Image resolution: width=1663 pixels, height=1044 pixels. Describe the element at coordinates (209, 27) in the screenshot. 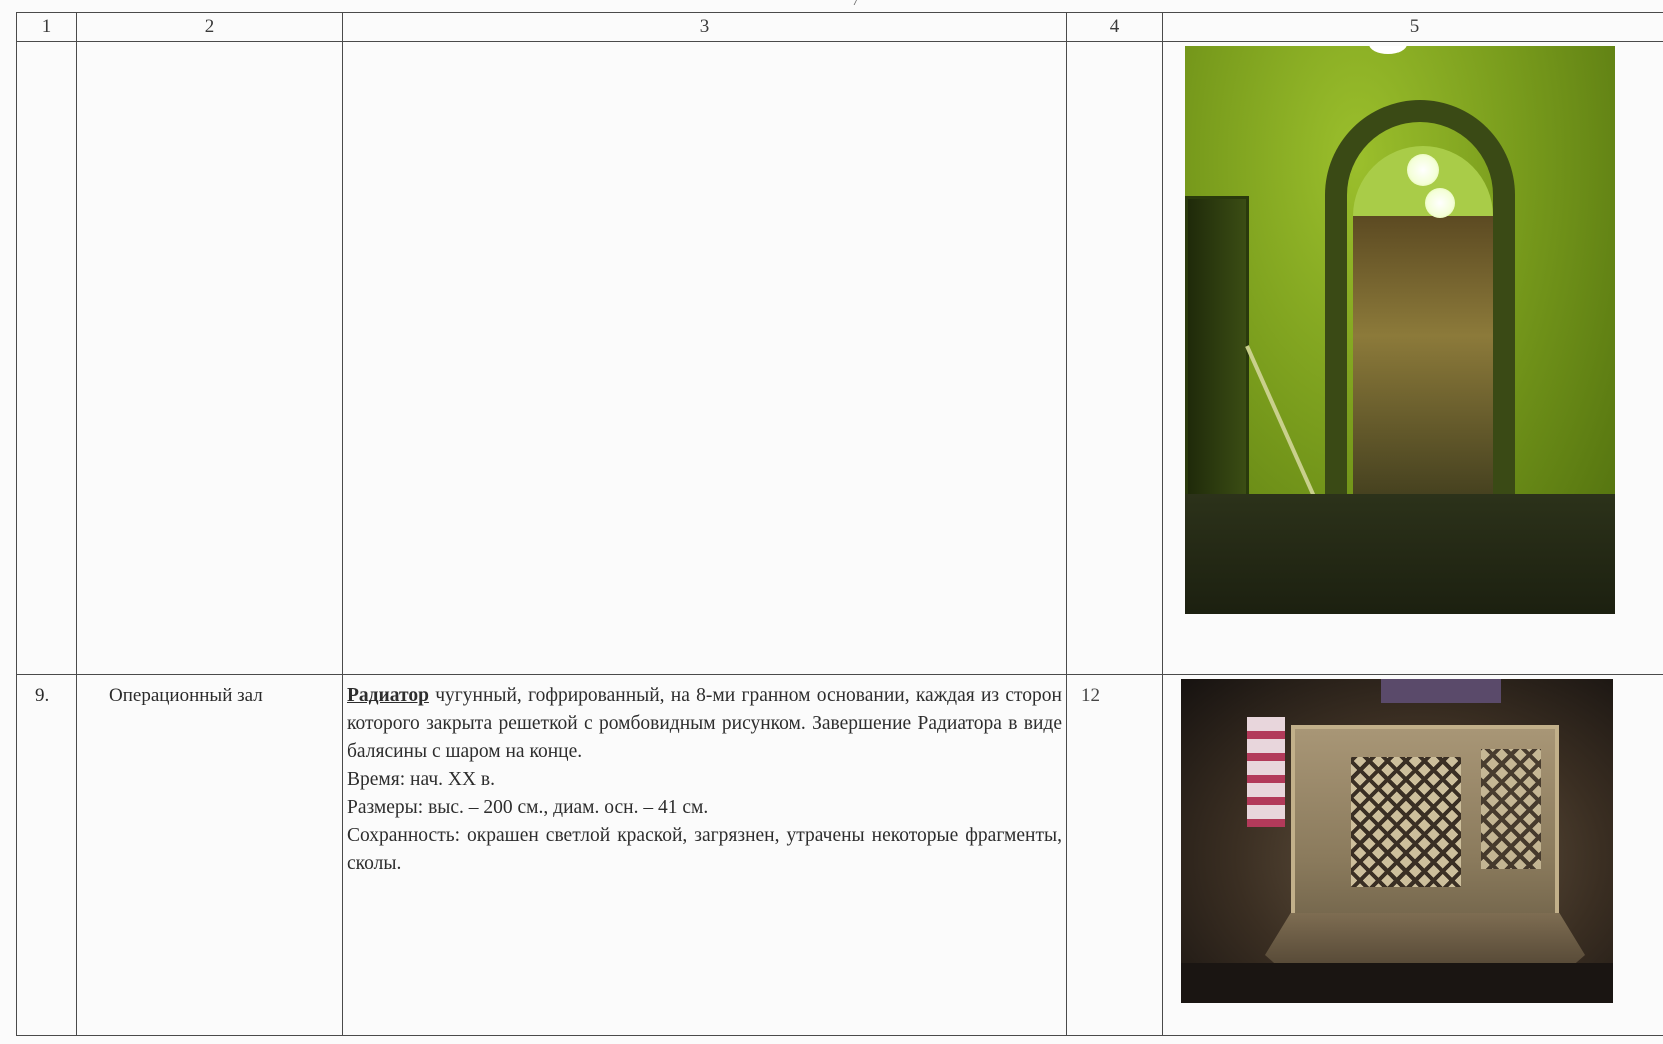

I see `column-header-2: 2` at that location.